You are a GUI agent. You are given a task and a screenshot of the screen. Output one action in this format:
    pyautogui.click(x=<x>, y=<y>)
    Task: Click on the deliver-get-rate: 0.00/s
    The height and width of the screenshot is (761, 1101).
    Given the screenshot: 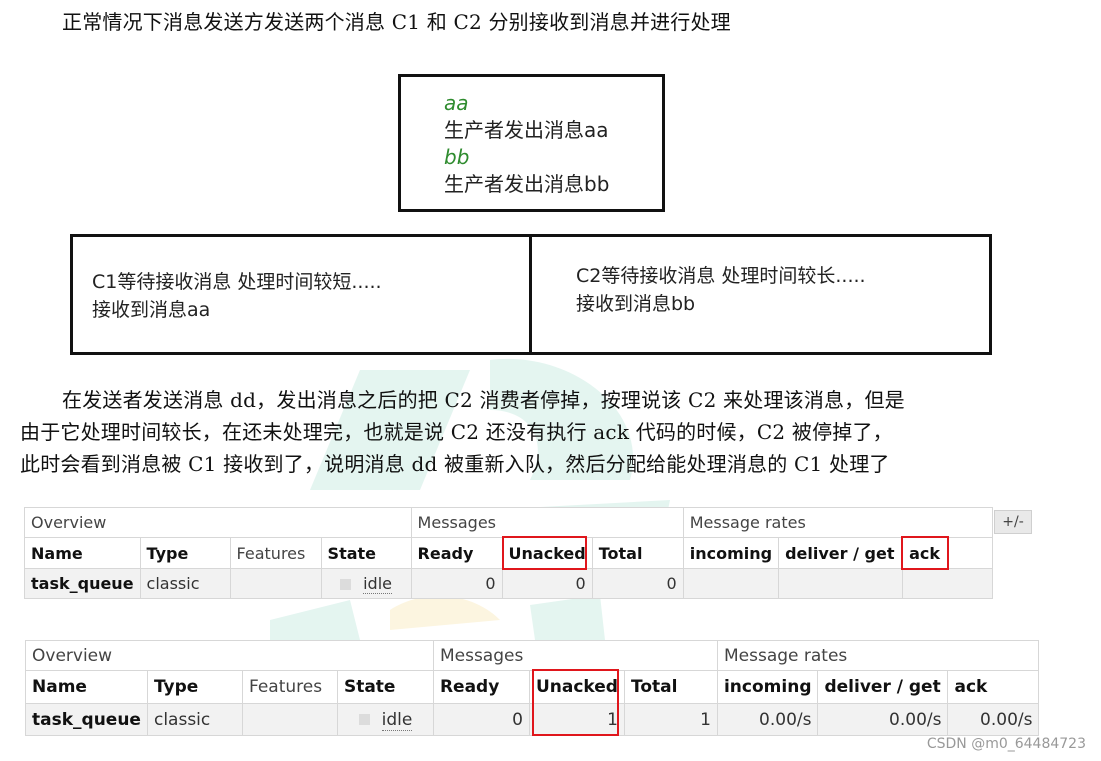 What is the action you would take?
    pyautogui.click(x=883, y=719)
    